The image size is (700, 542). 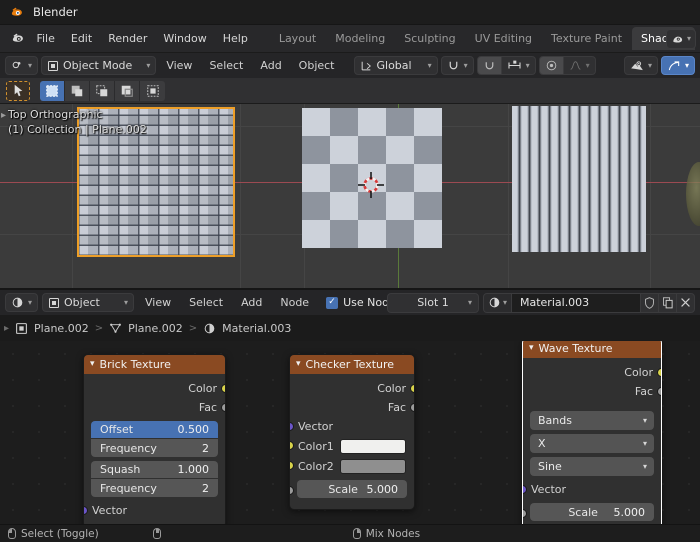 I want to click on proportional-edit-toggle, so click(x=551, y=65).